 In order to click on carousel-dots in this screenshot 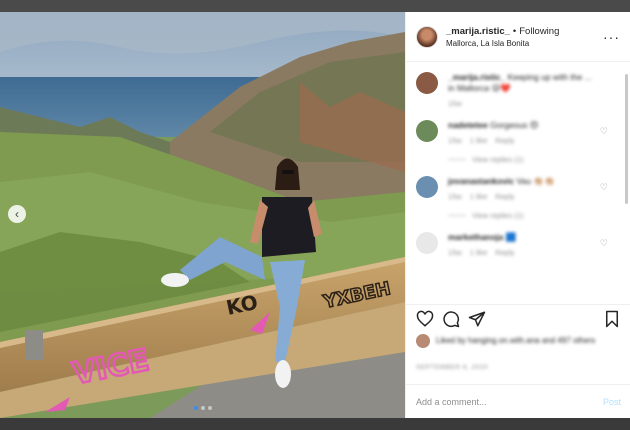, I will do `click(202, 408)`.